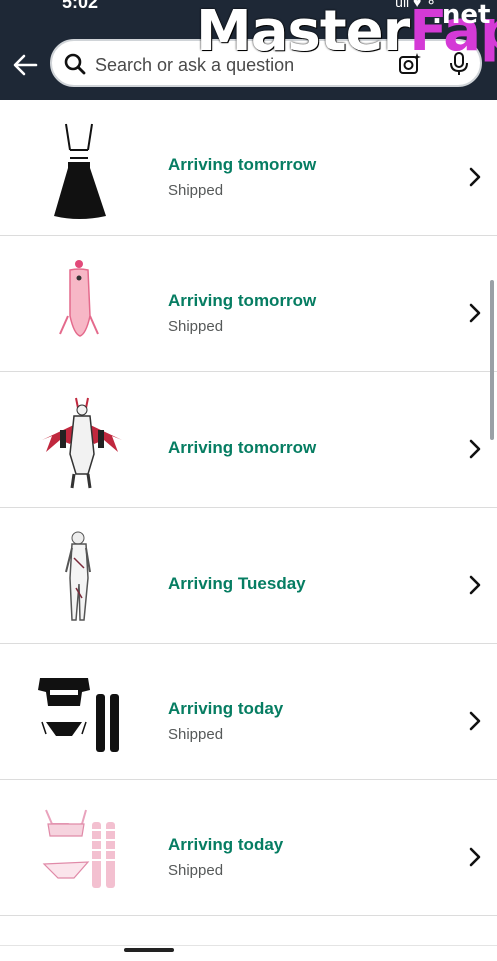 The width and height of the screenshot is (497, 961). I want to click on order-item: Arriving Tuesday, so click(248, 576).